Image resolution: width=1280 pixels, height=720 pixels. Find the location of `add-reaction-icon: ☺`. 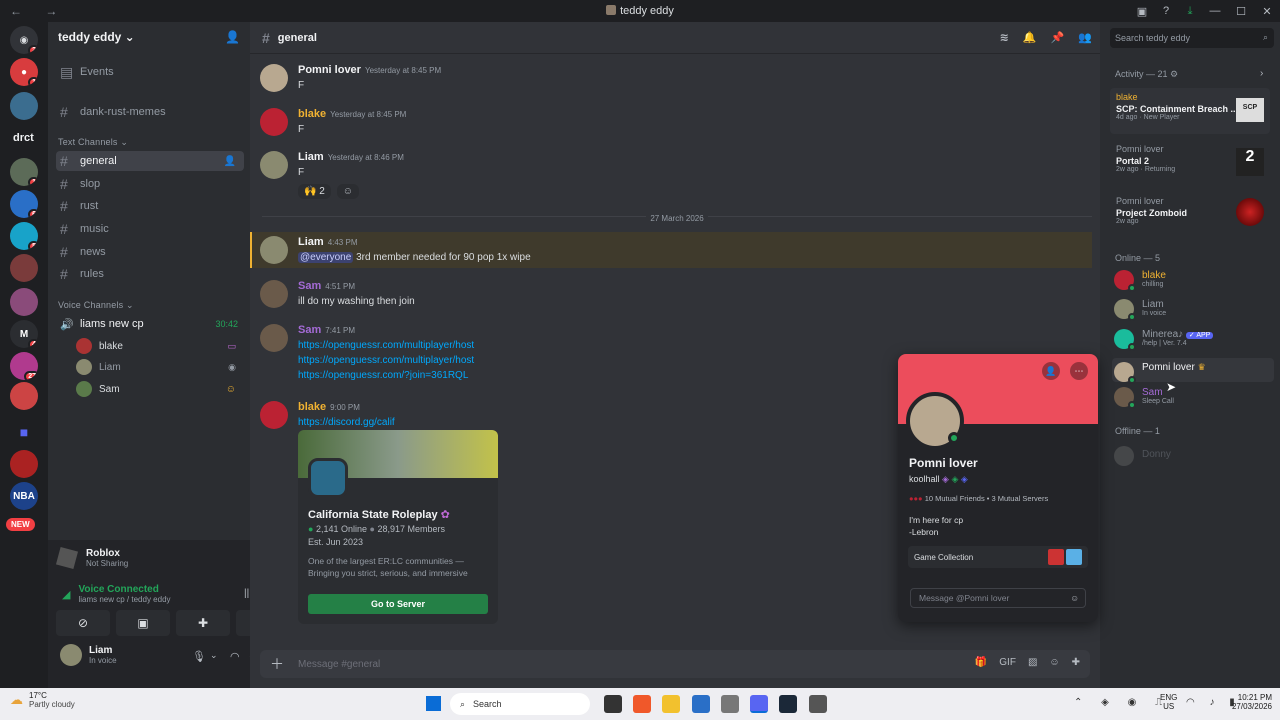

add-reaction-icon: ☺ is located at coordinates (348, 191).